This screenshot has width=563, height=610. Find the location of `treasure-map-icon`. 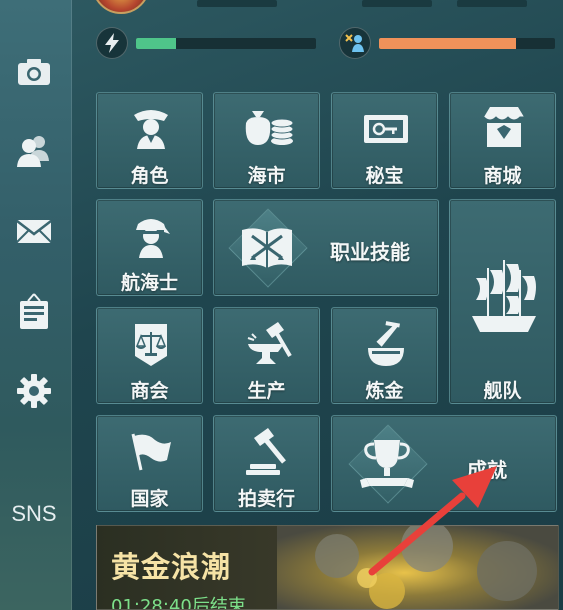

treasure-map-icon is located at coordinates (386, 129).